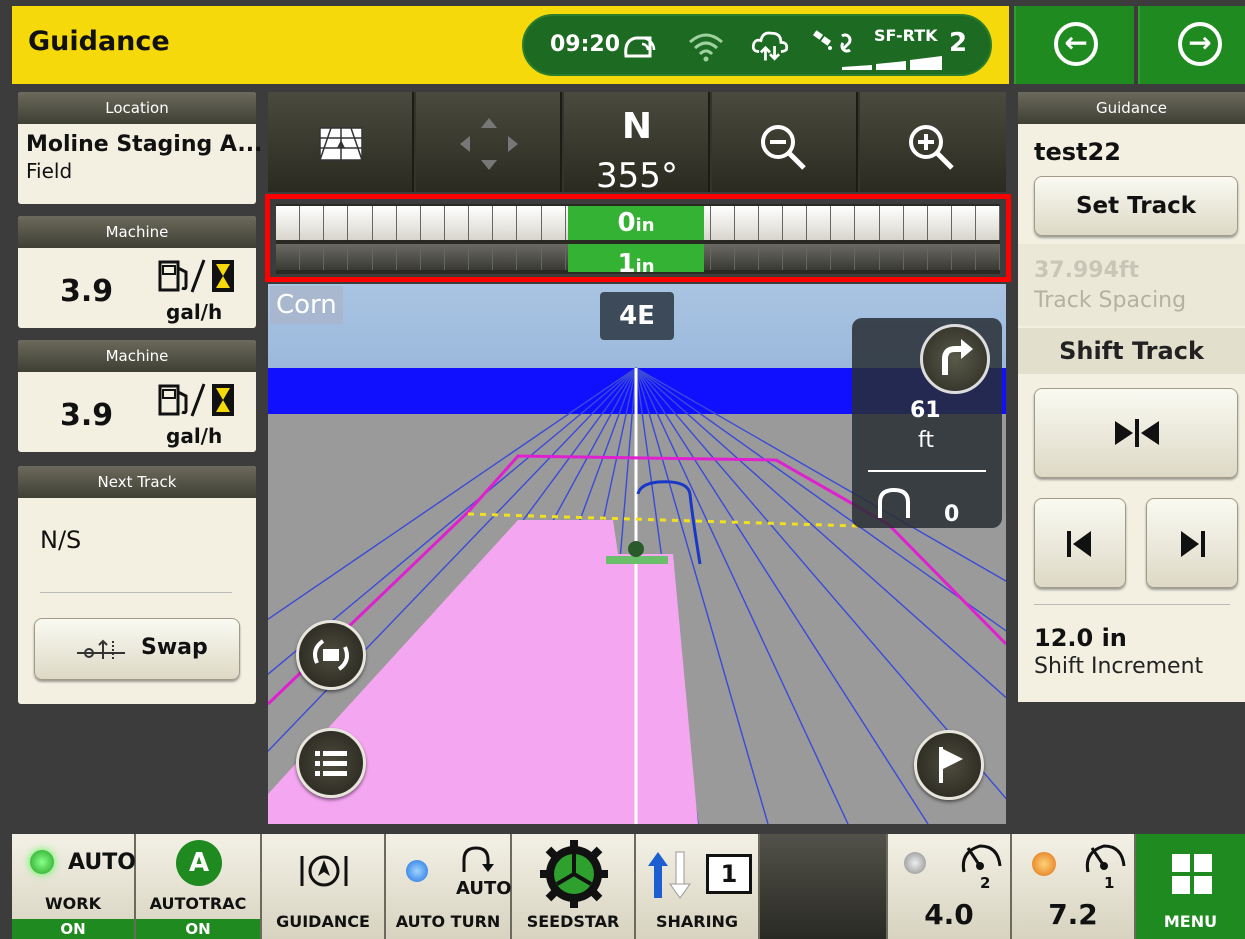 This screenshot has height=939, width=1245. Describe the element at coordinates (194, 436) in the screenshot. I see `fuel-rate-unit-2: gal/h` at that location.